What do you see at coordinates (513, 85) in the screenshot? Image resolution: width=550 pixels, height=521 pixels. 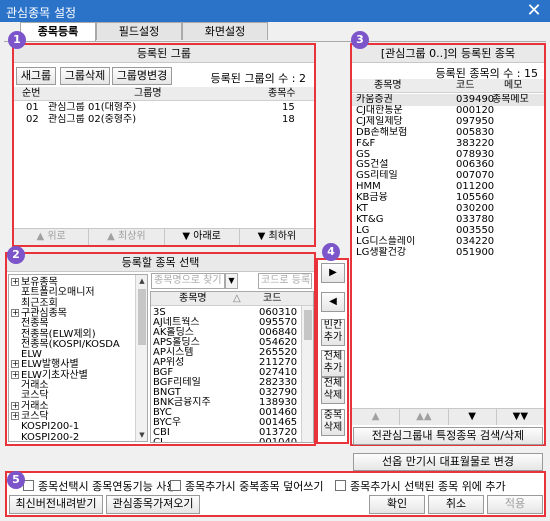 I see `col-memo: 메모` at bounding box center [513, 85].